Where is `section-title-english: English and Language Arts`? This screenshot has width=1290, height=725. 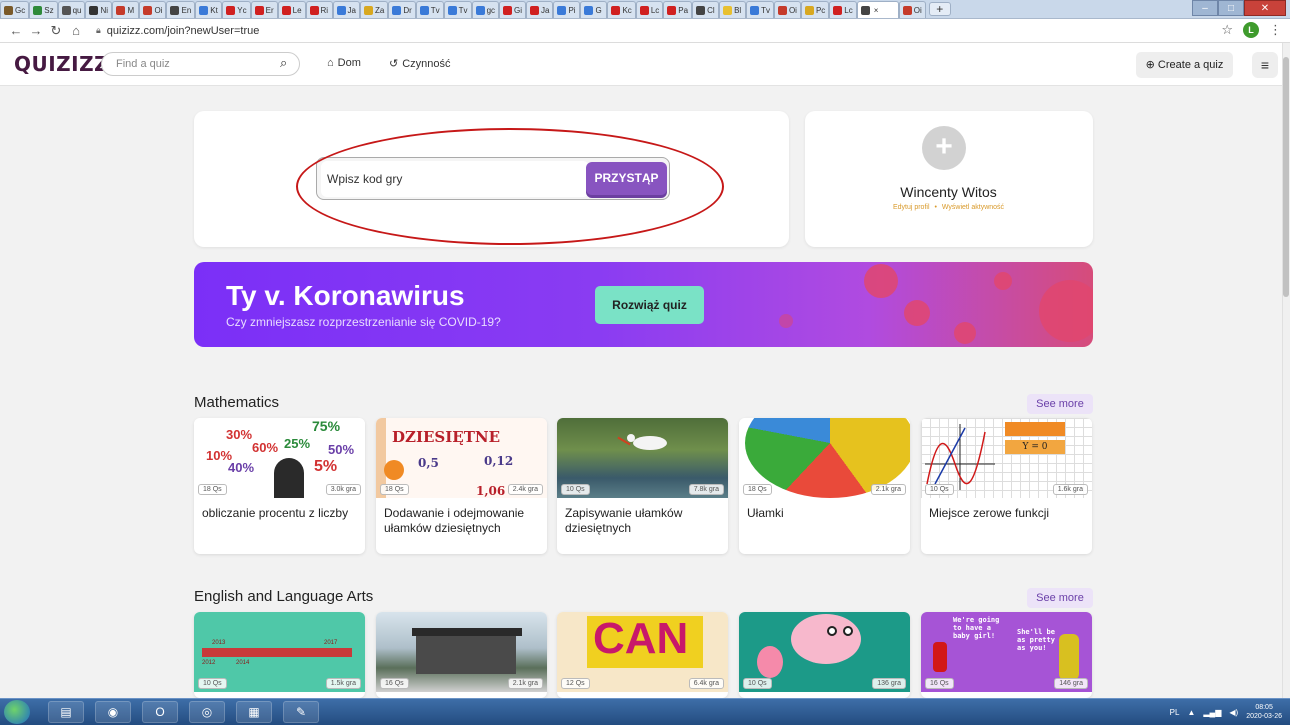 section-title-english: English and Language Arts is located at coordinates (284, 596).